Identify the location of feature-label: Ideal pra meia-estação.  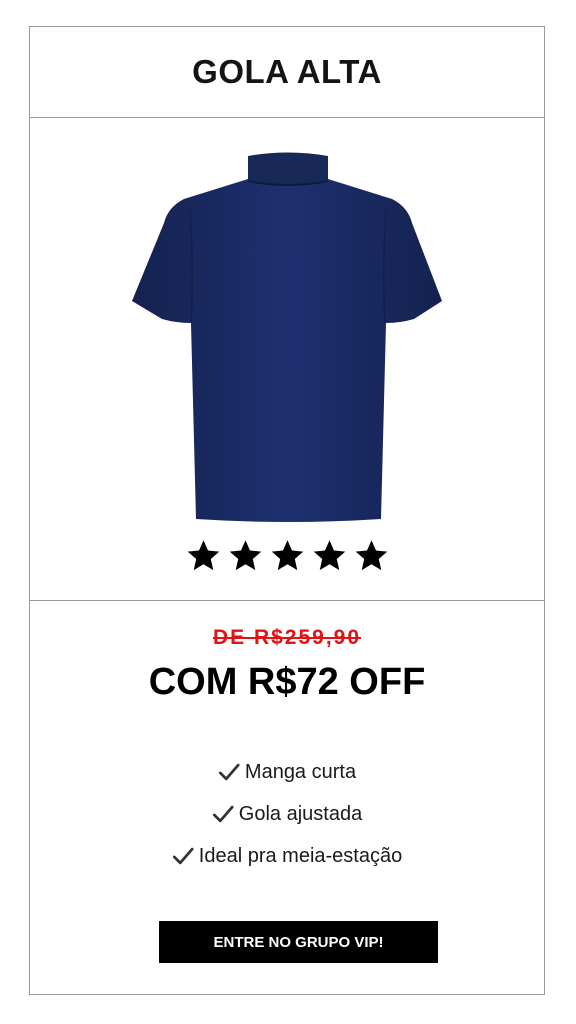
(300, 856).